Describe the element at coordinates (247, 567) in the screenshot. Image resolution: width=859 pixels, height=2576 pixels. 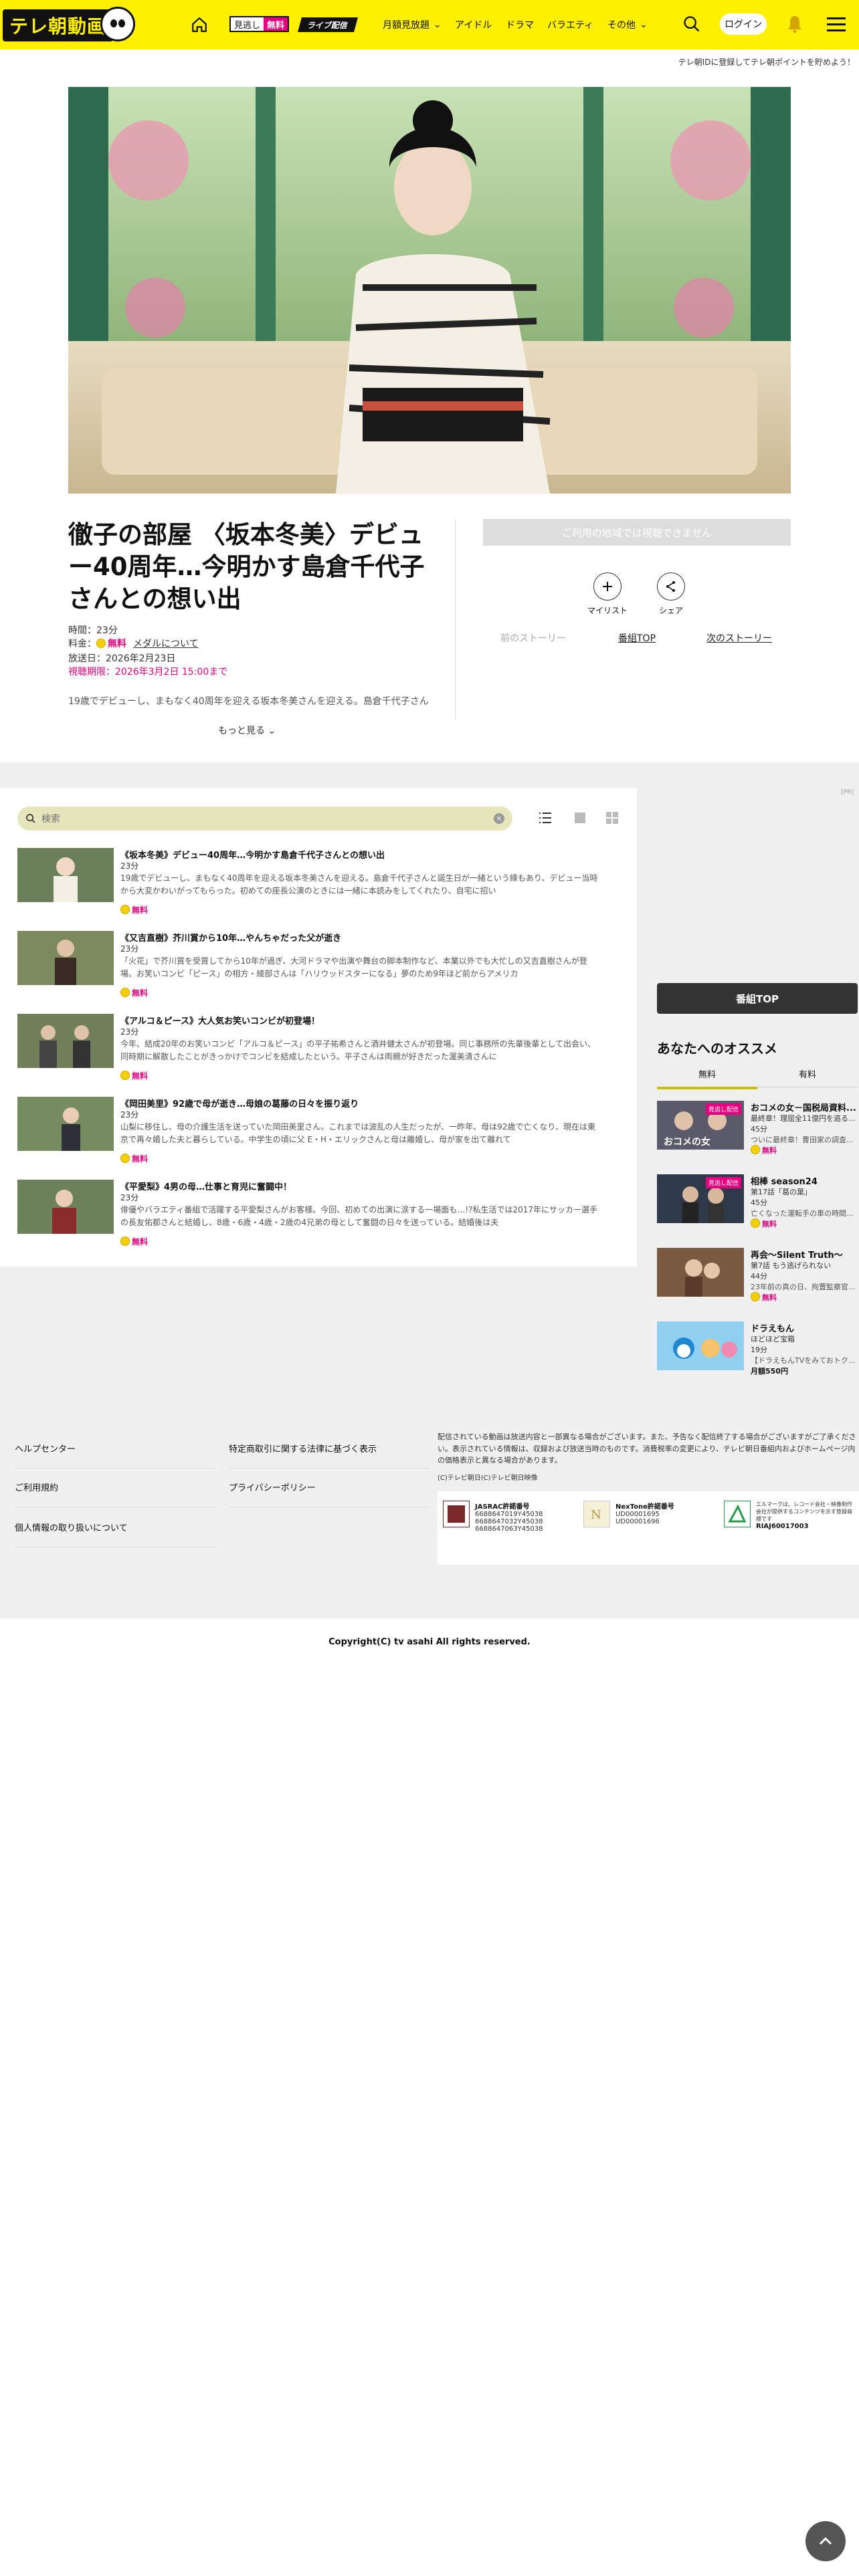
I see `episode-title: 徹子の部屋 〈坂本冬美〉デビュー40周年…今明かす島倉千代子さんとの想い出` at that location.